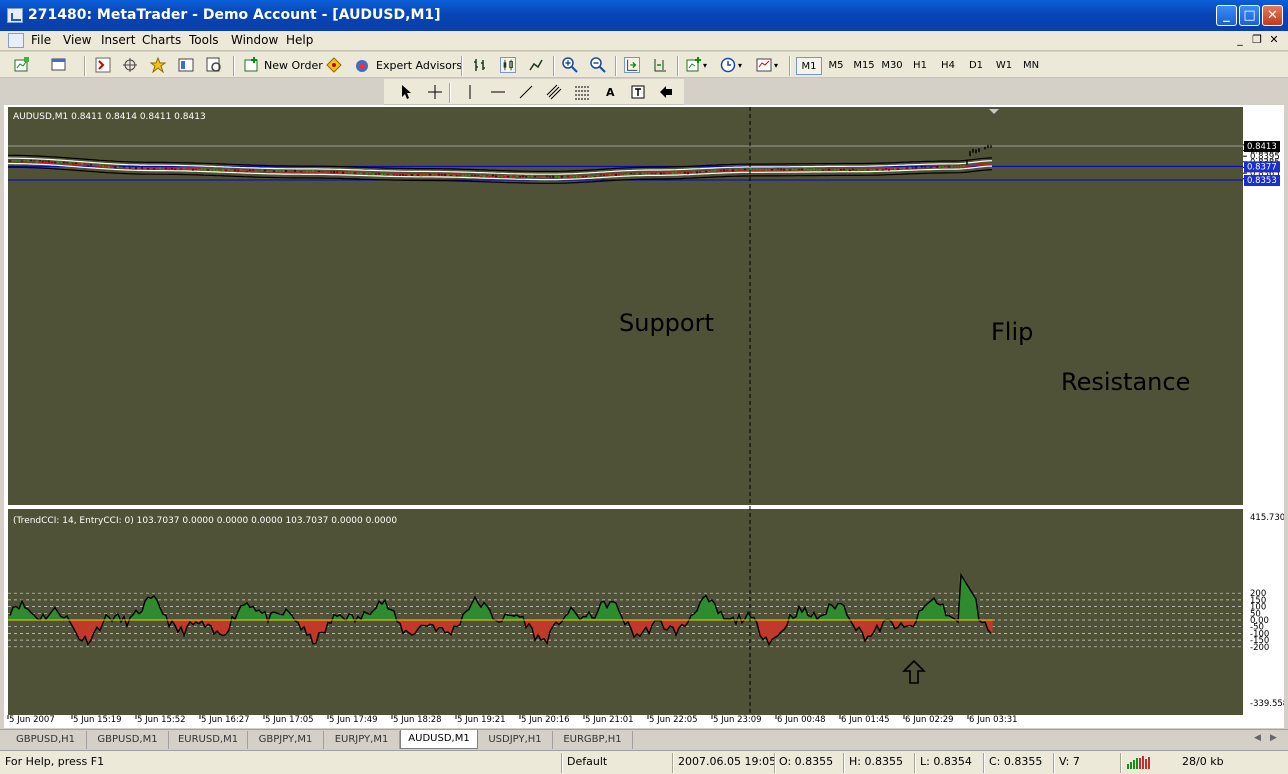 This screenshot has width=1288, height=774. I want to click on market-watch-icon, so click(103, 65).